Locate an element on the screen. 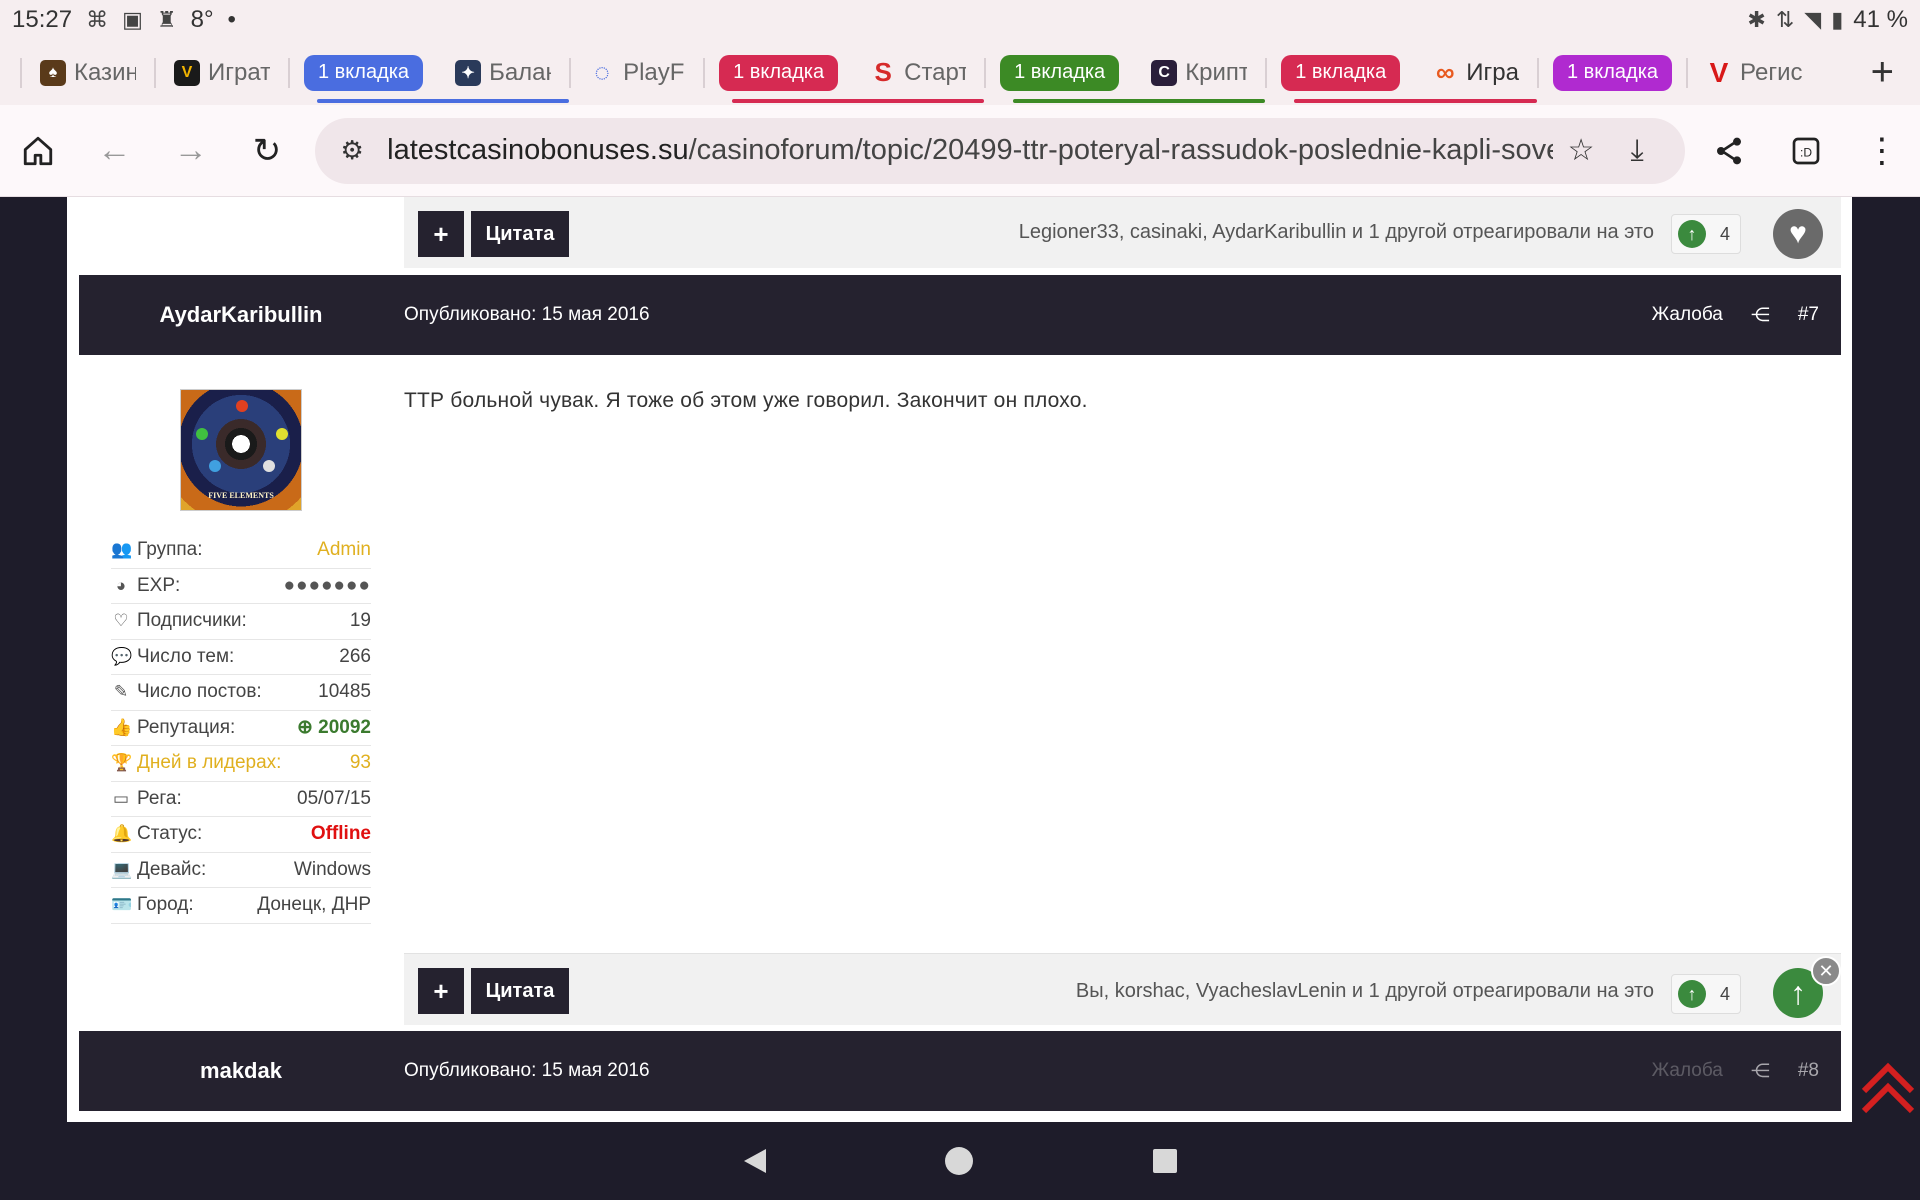 This screenshot has height=1200, width=1920. nav-recents-button is located at coordinates (1165, 1161).